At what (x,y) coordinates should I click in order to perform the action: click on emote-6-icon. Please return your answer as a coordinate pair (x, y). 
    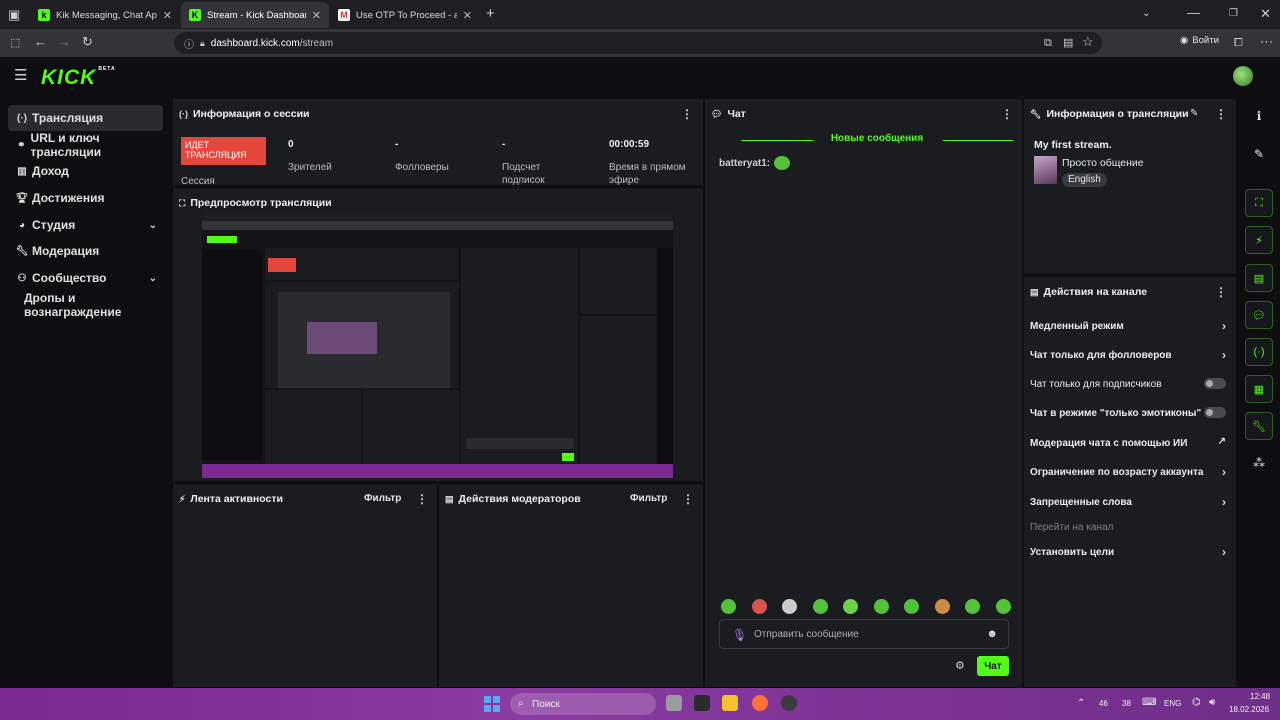
    Looking at the image, I should click on (881, 606).